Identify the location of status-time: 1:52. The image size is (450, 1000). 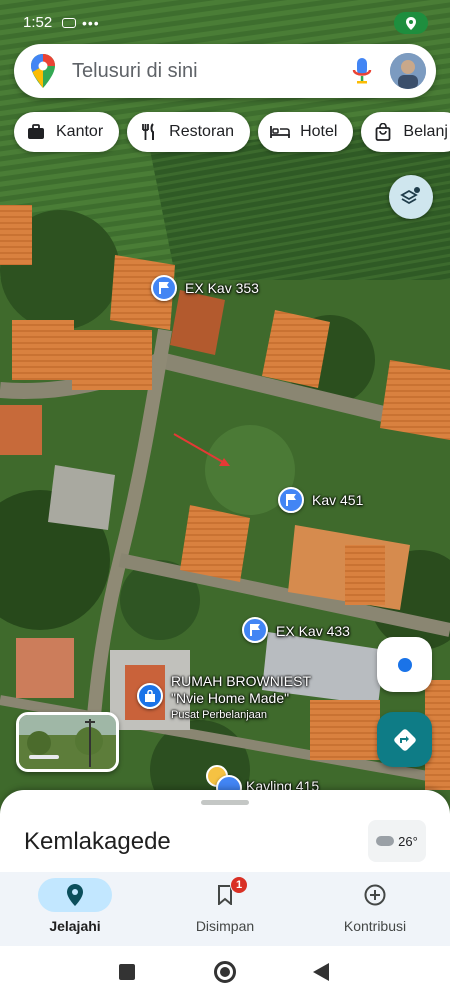
(38, 22).